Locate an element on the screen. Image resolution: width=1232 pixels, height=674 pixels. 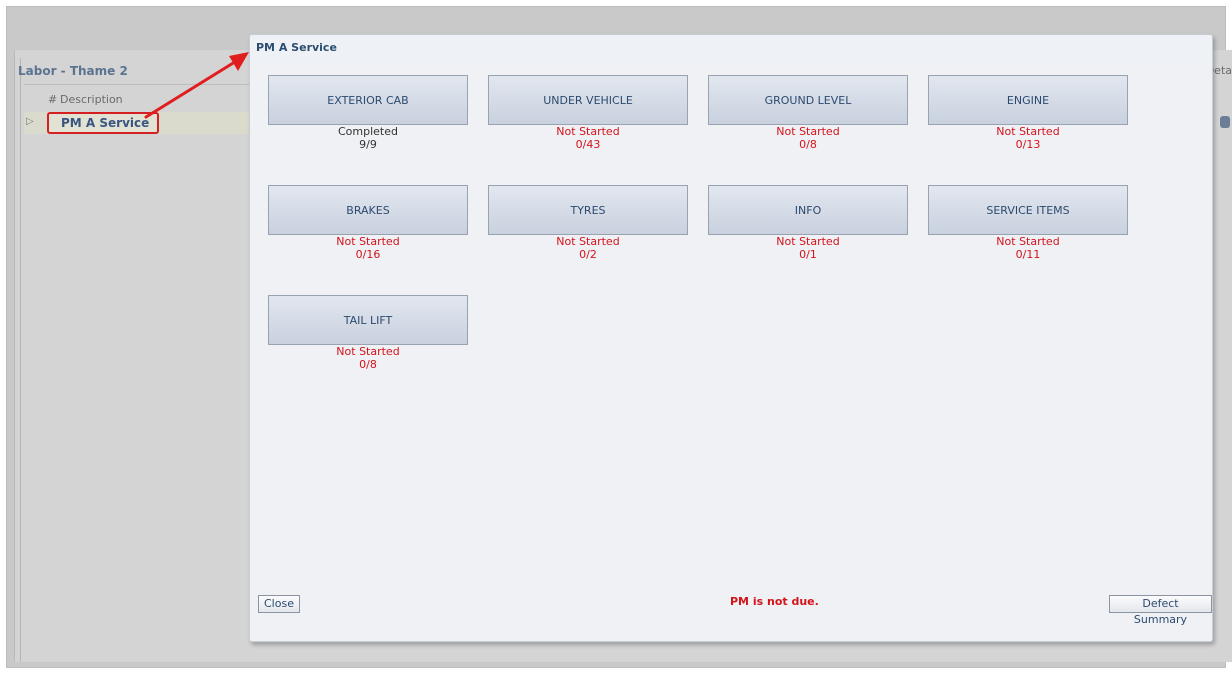
tile-engine: ENGINE Not Started 0/13 is located at coordinates (1028, 113).